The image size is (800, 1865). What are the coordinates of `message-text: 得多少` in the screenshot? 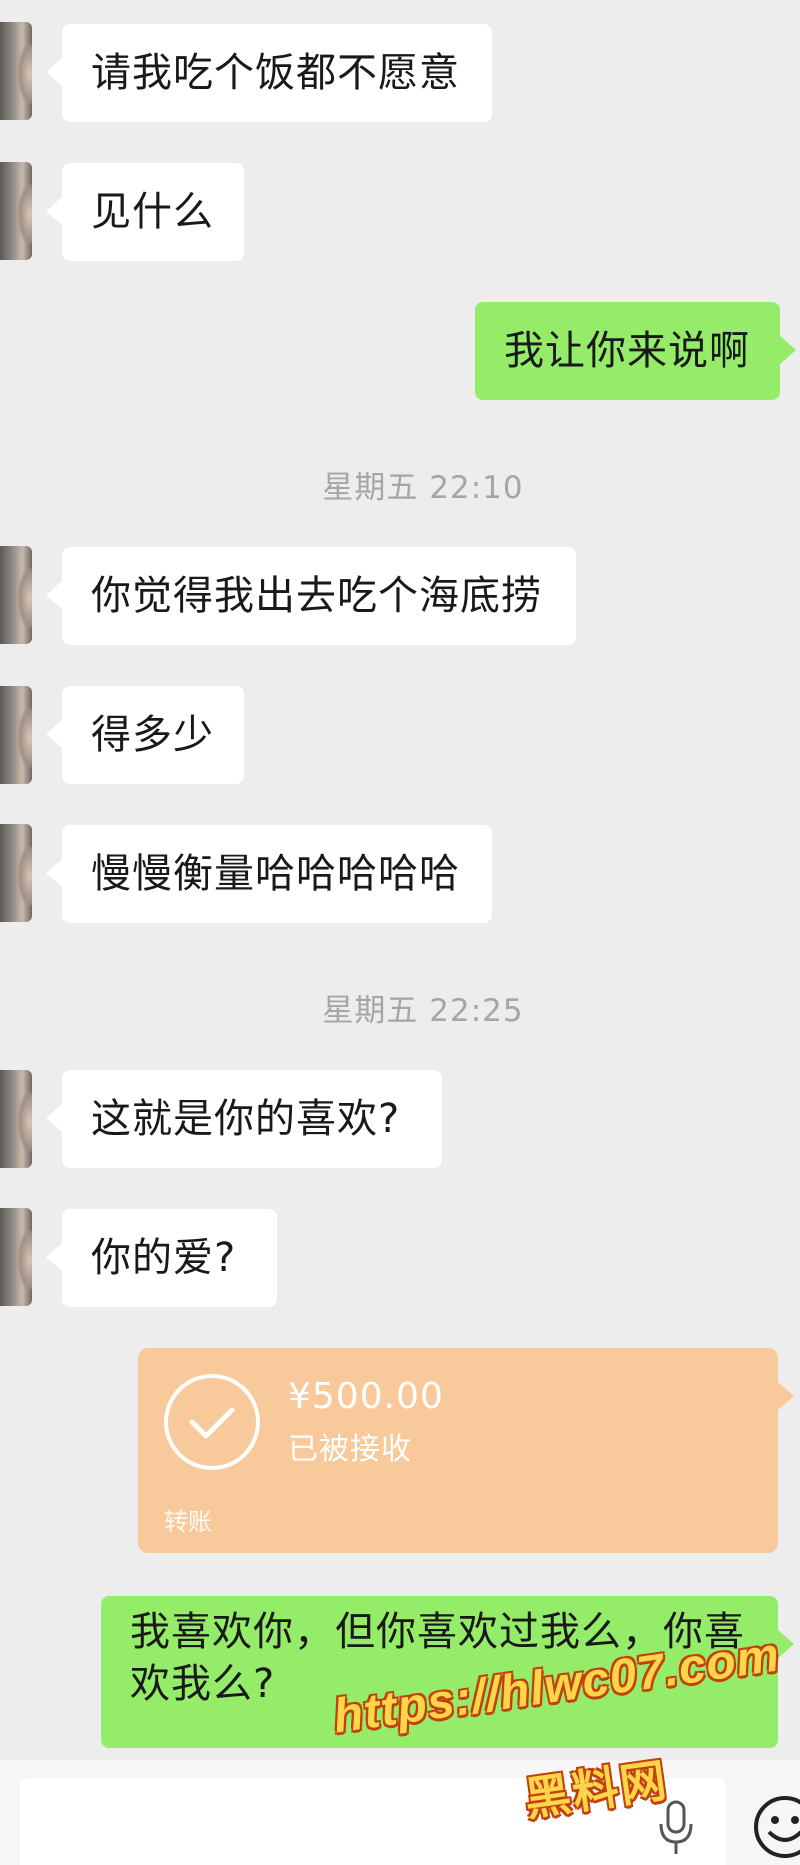 It's located at (152, 735).